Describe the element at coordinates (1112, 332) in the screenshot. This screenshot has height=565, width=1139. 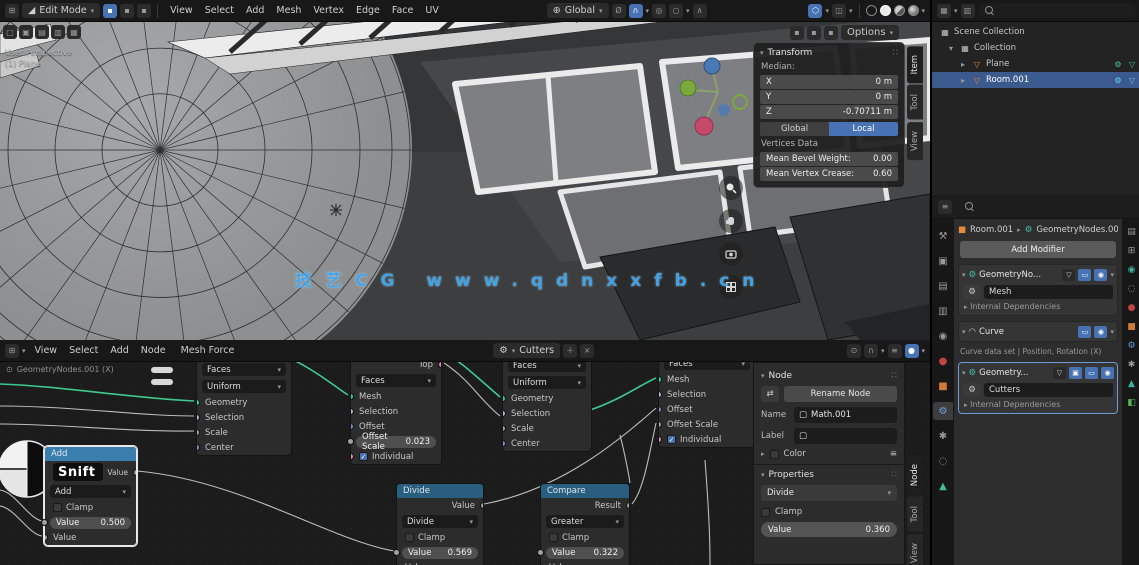
I see `extras-icon: ▾` at that location.